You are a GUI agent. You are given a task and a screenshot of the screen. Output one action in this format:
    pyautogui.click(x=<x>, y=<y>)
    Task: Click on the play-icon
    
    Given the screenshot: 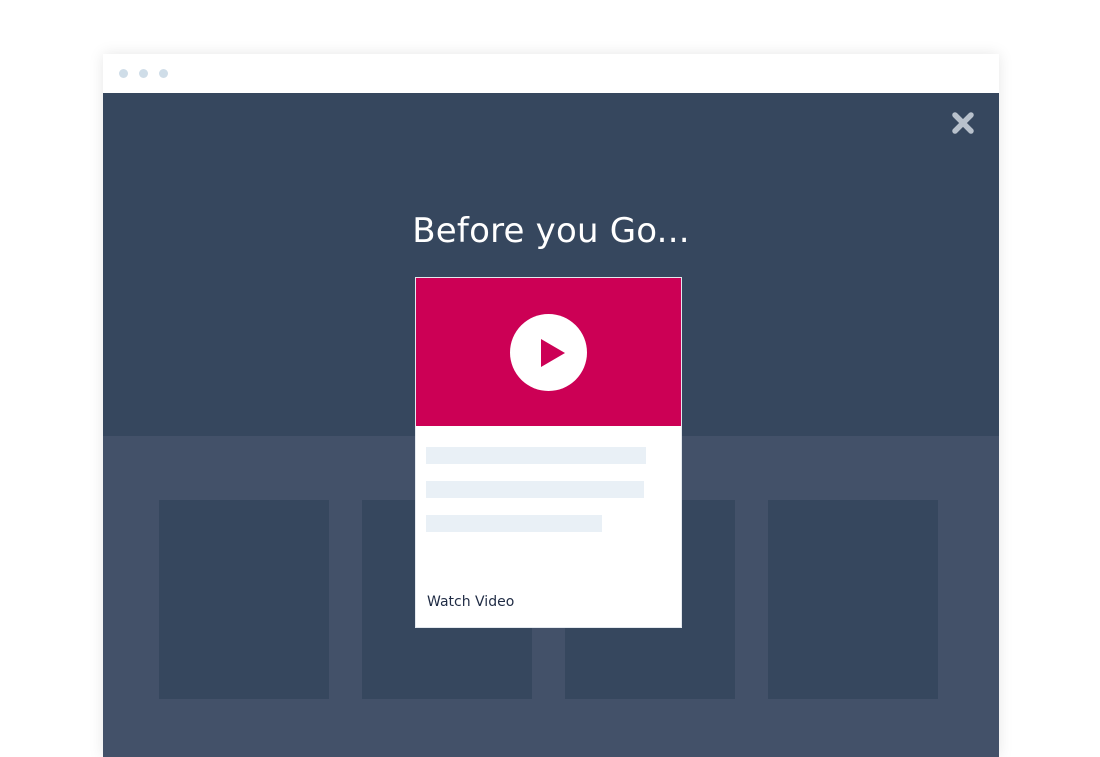 What is the action you would take?
    pyautogui.click(x=553, y=353)
    